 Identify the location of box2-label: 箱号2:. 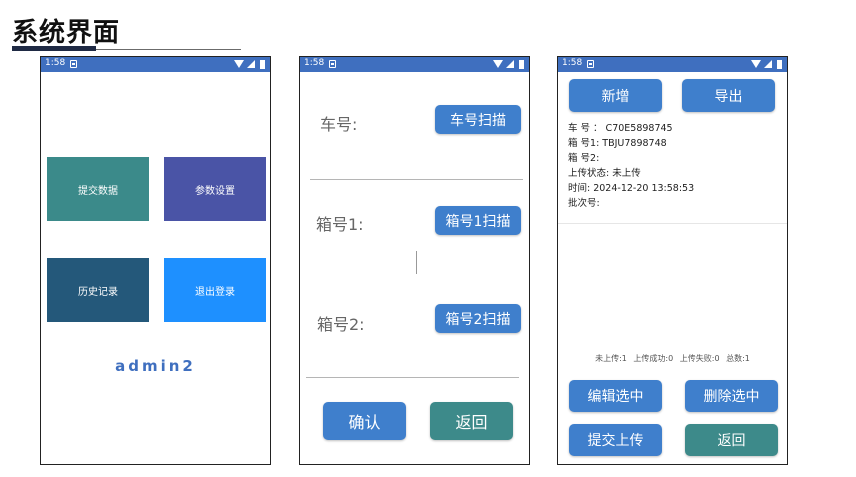
(341, 324).